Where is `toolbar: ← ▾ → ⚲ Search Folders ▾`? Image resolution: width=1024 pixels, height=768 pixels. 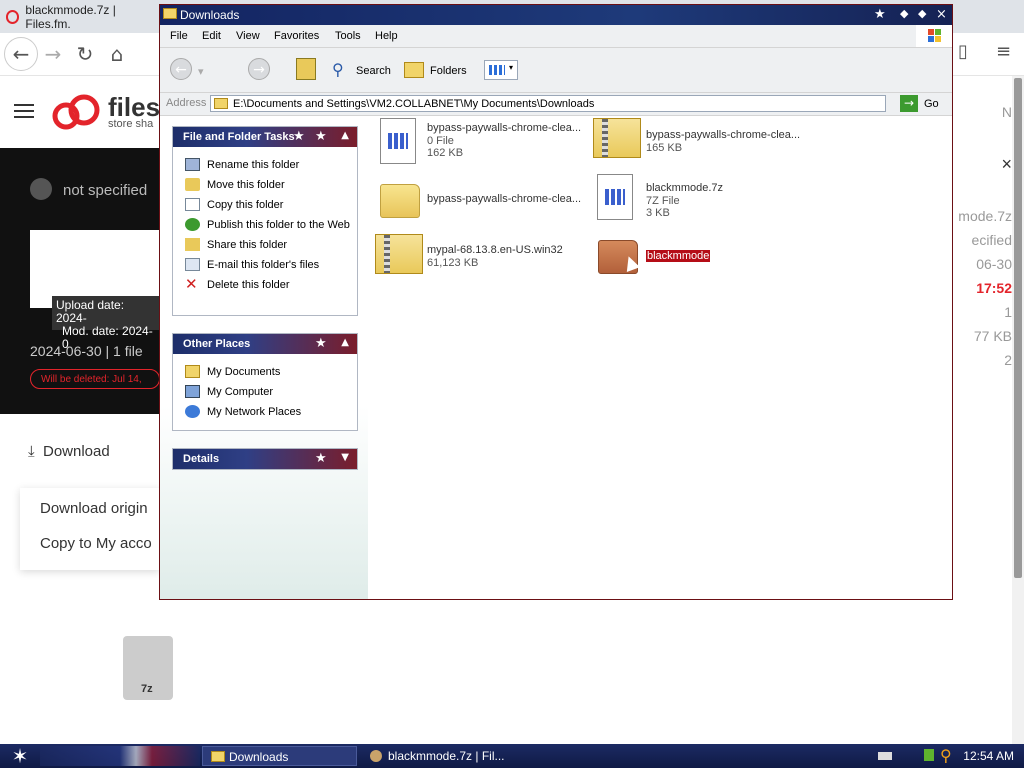 toolbar: ← ▾ → ⚲ Search Folders ▾ is located at coordinates (556, 70).